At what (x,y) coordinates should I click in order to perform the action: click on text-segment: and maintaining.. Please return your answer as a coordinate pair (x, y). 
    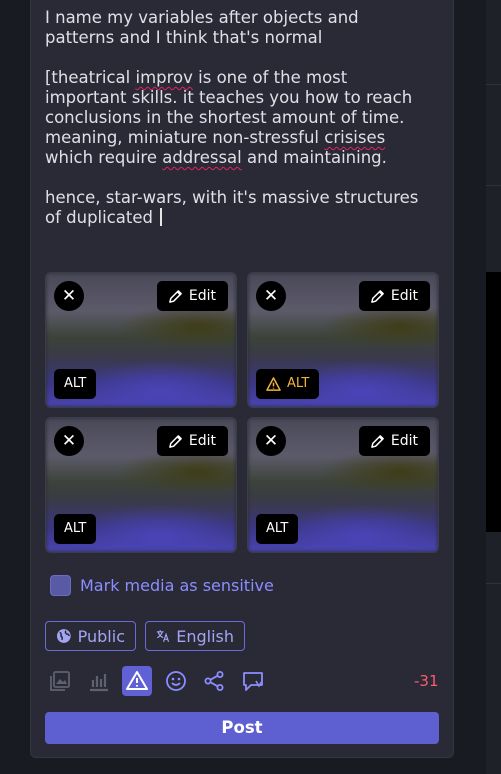
    Looking at the image, I should click on (314, 157).